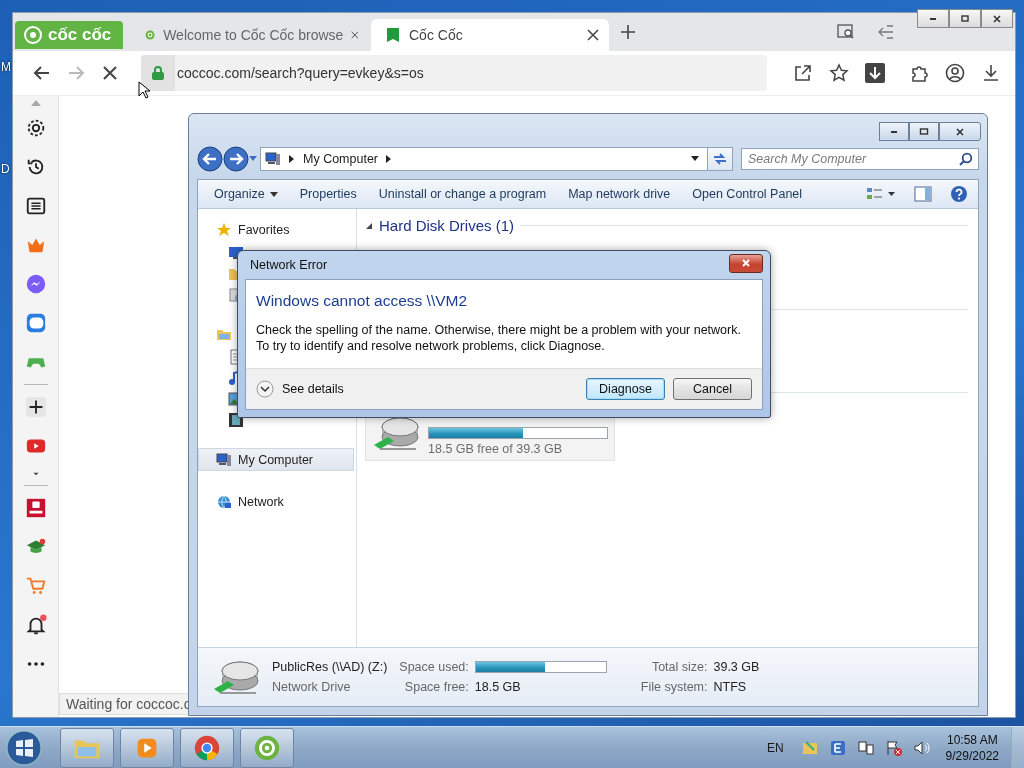 This screenshot has width=1024, height=768. Describe the element at coordinates (288, 265) in the screenshot. I see `dialog-title: Network Error` at that location.